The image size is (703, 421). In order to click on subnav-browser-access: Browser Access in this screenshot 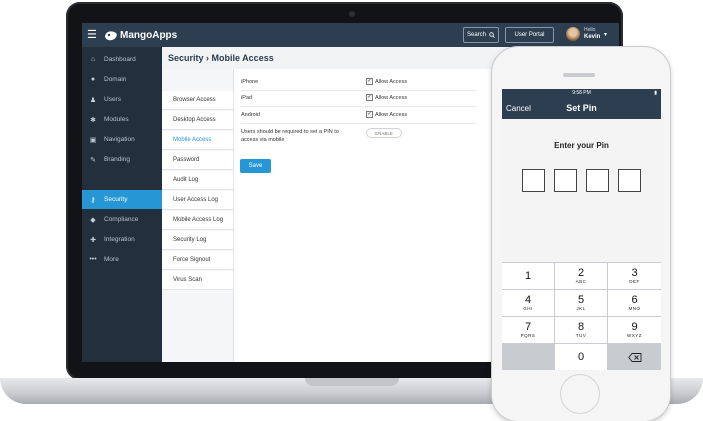, I will do `click(197, 100)`.